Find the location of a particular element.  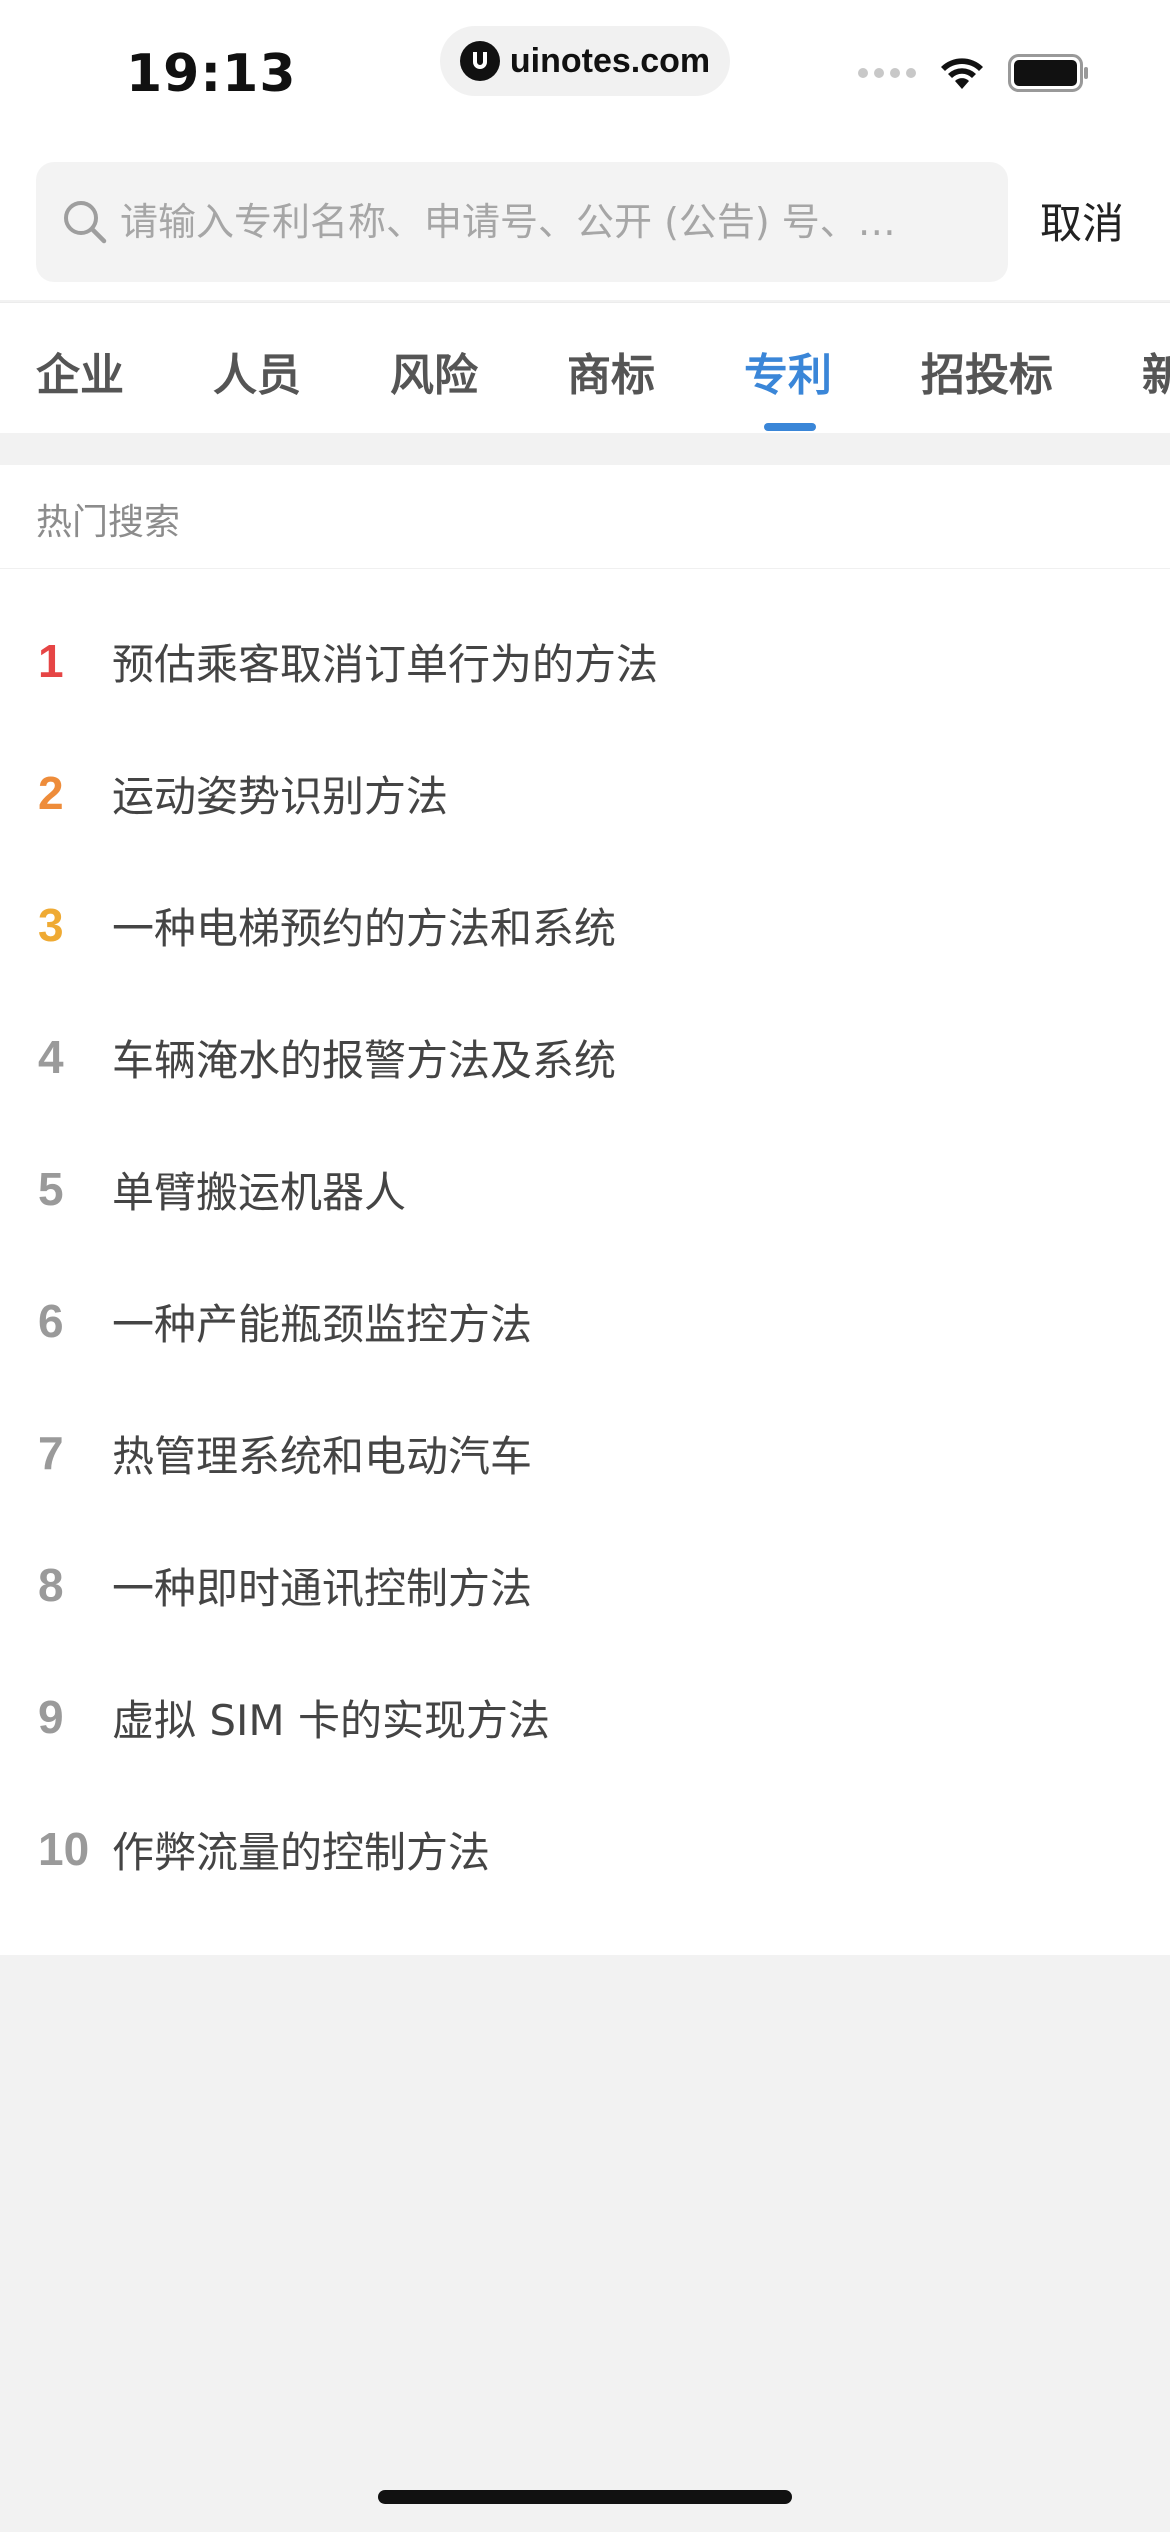

signal-dots-icon is located at coordinates (887, 73).